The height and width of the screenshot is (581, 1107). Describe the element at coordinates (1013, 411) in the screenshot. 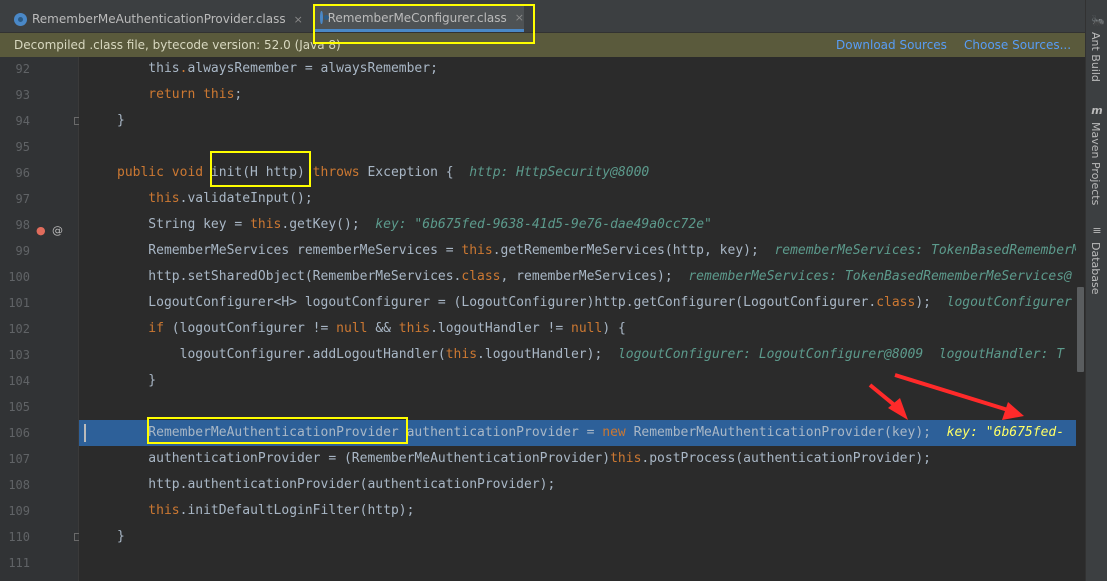

I see `arrow-2-head` at that location.